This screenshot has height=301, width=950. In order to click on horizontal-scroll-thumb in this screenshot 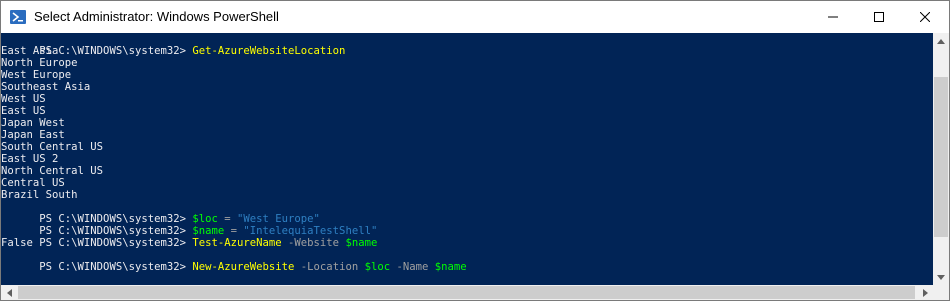, I will do `click(466, 292)`.